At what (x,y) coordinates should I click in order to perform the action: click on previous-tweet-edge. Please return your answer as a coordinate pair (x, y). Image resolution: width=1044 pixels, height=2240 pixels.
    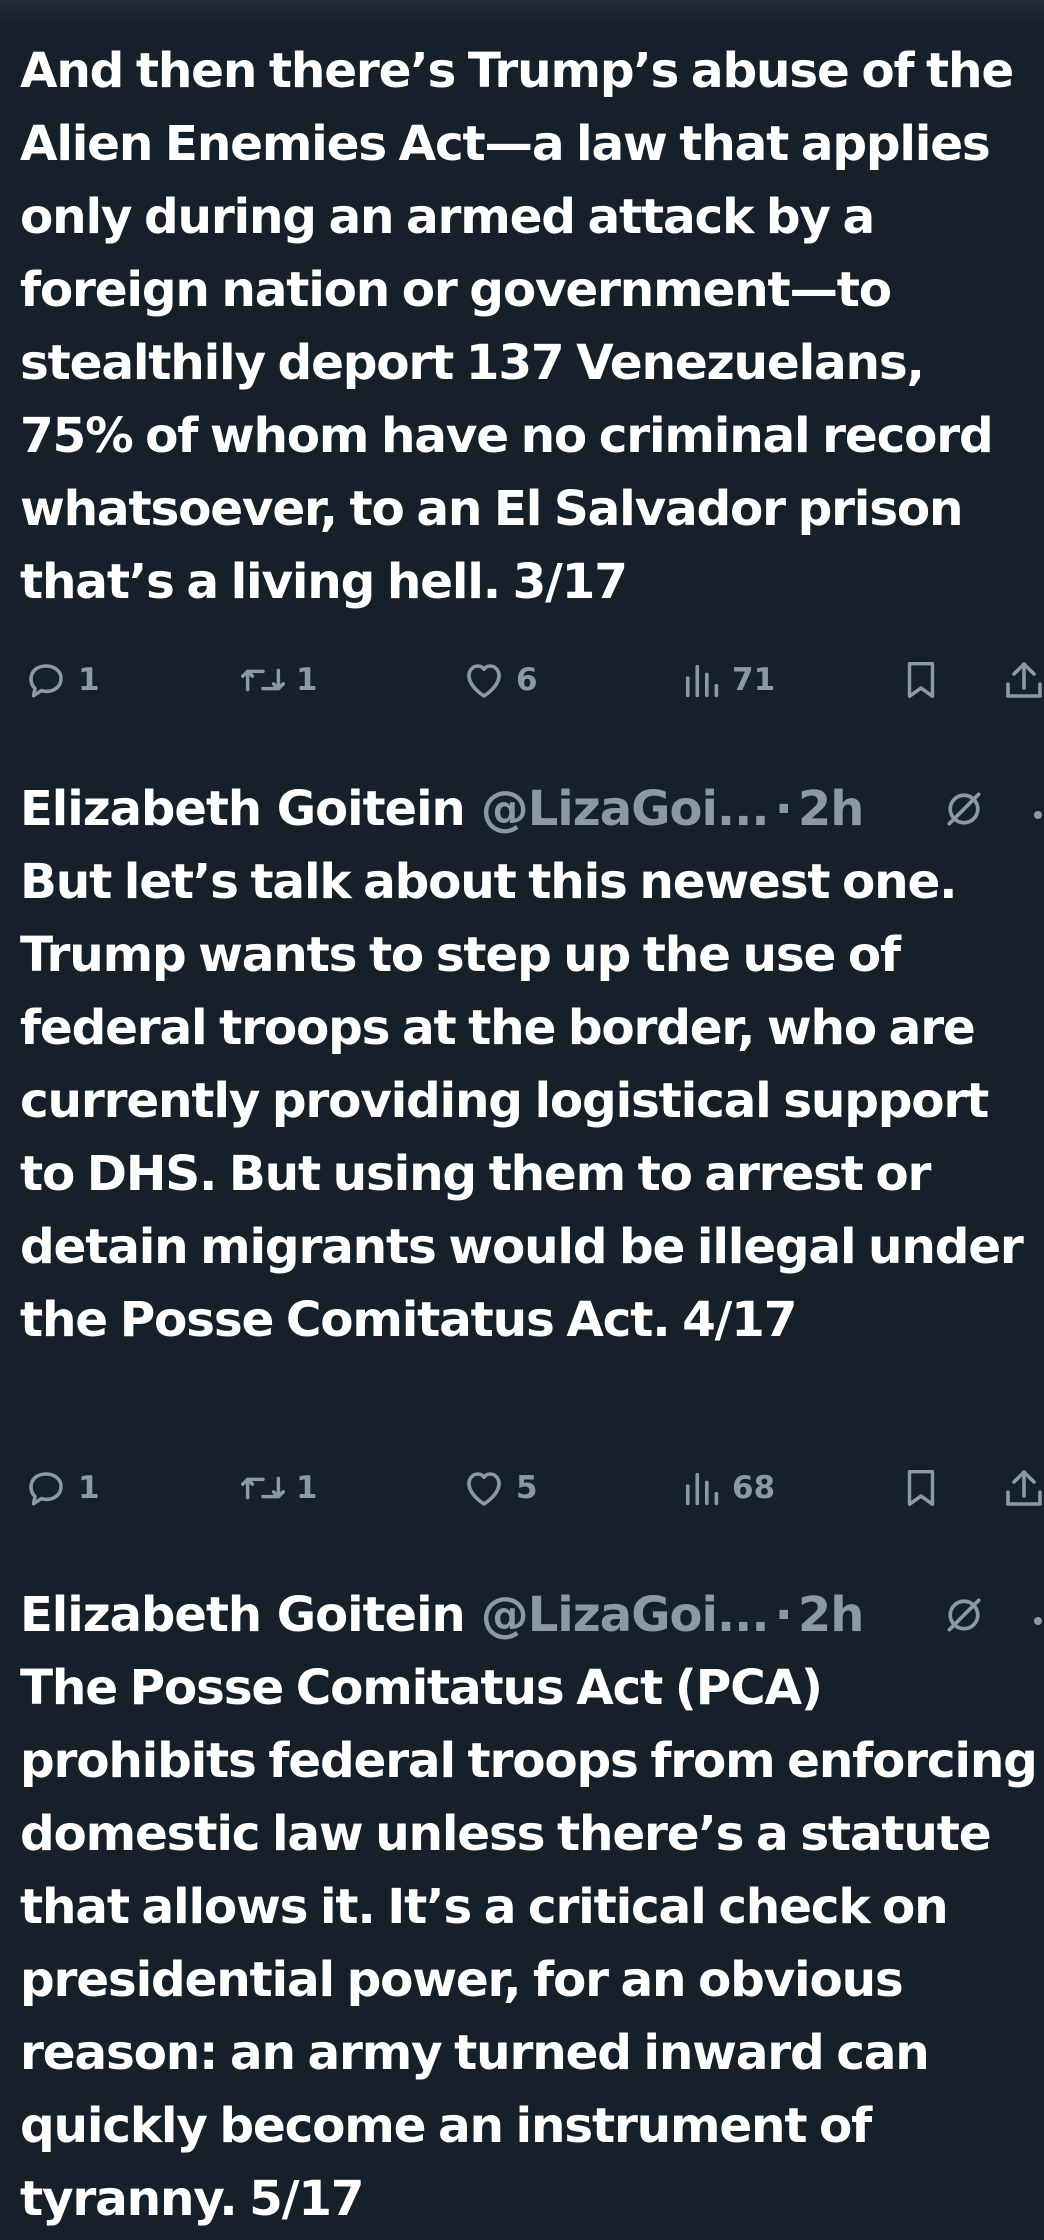
    Looking at the image, I should click on (522, 13).